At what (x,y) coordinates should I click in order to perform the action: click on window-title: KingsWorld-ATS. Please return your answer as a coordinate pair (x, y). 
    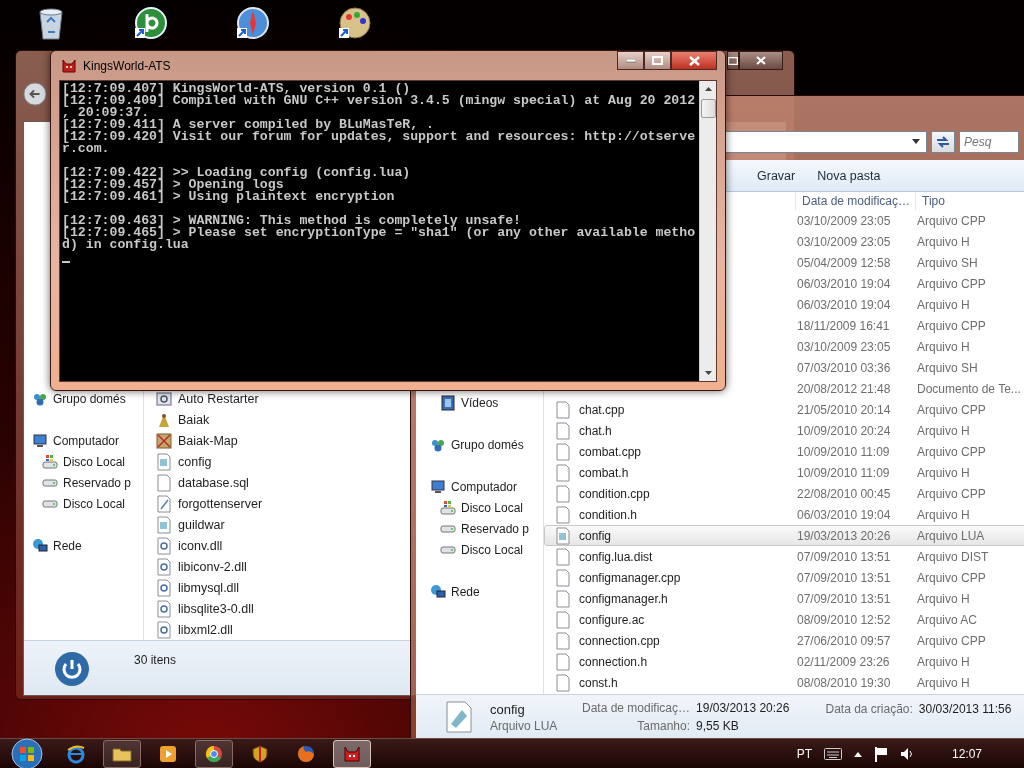
    Looking at the image, I should click on (127, 65).